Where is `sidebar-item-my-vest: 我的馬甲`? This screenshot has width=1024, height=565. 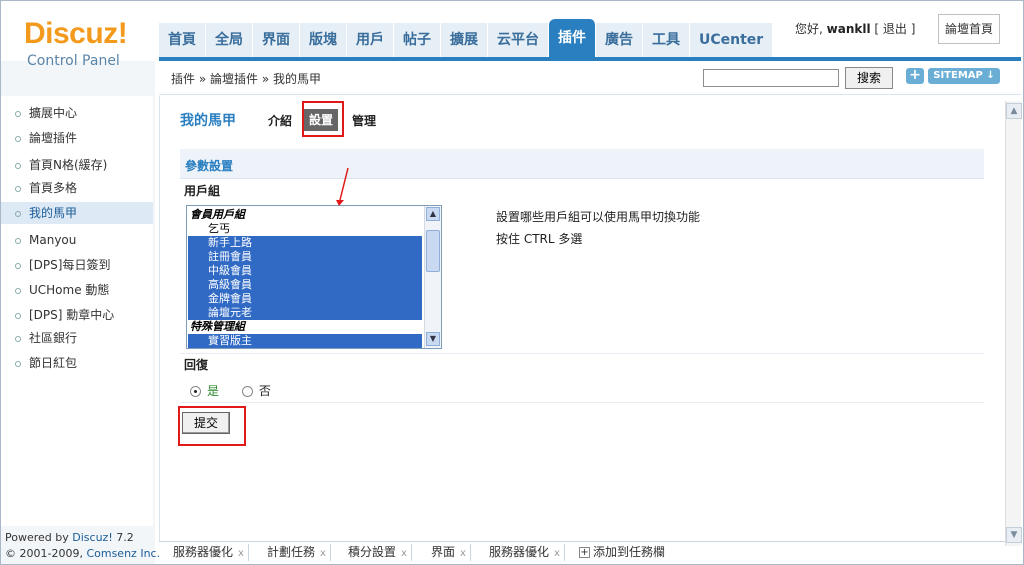
sidebar-item-my-vest: 我的馬甲 is located at coordinates (77, 213).